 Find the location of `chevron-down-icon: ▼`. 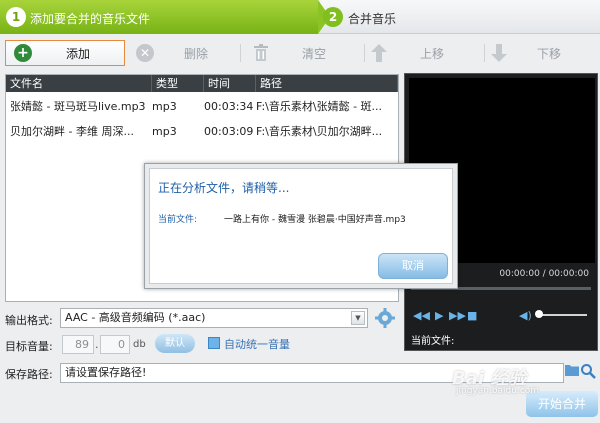

chevron-down-icon: ▼ is located at coordinates (358, 318).